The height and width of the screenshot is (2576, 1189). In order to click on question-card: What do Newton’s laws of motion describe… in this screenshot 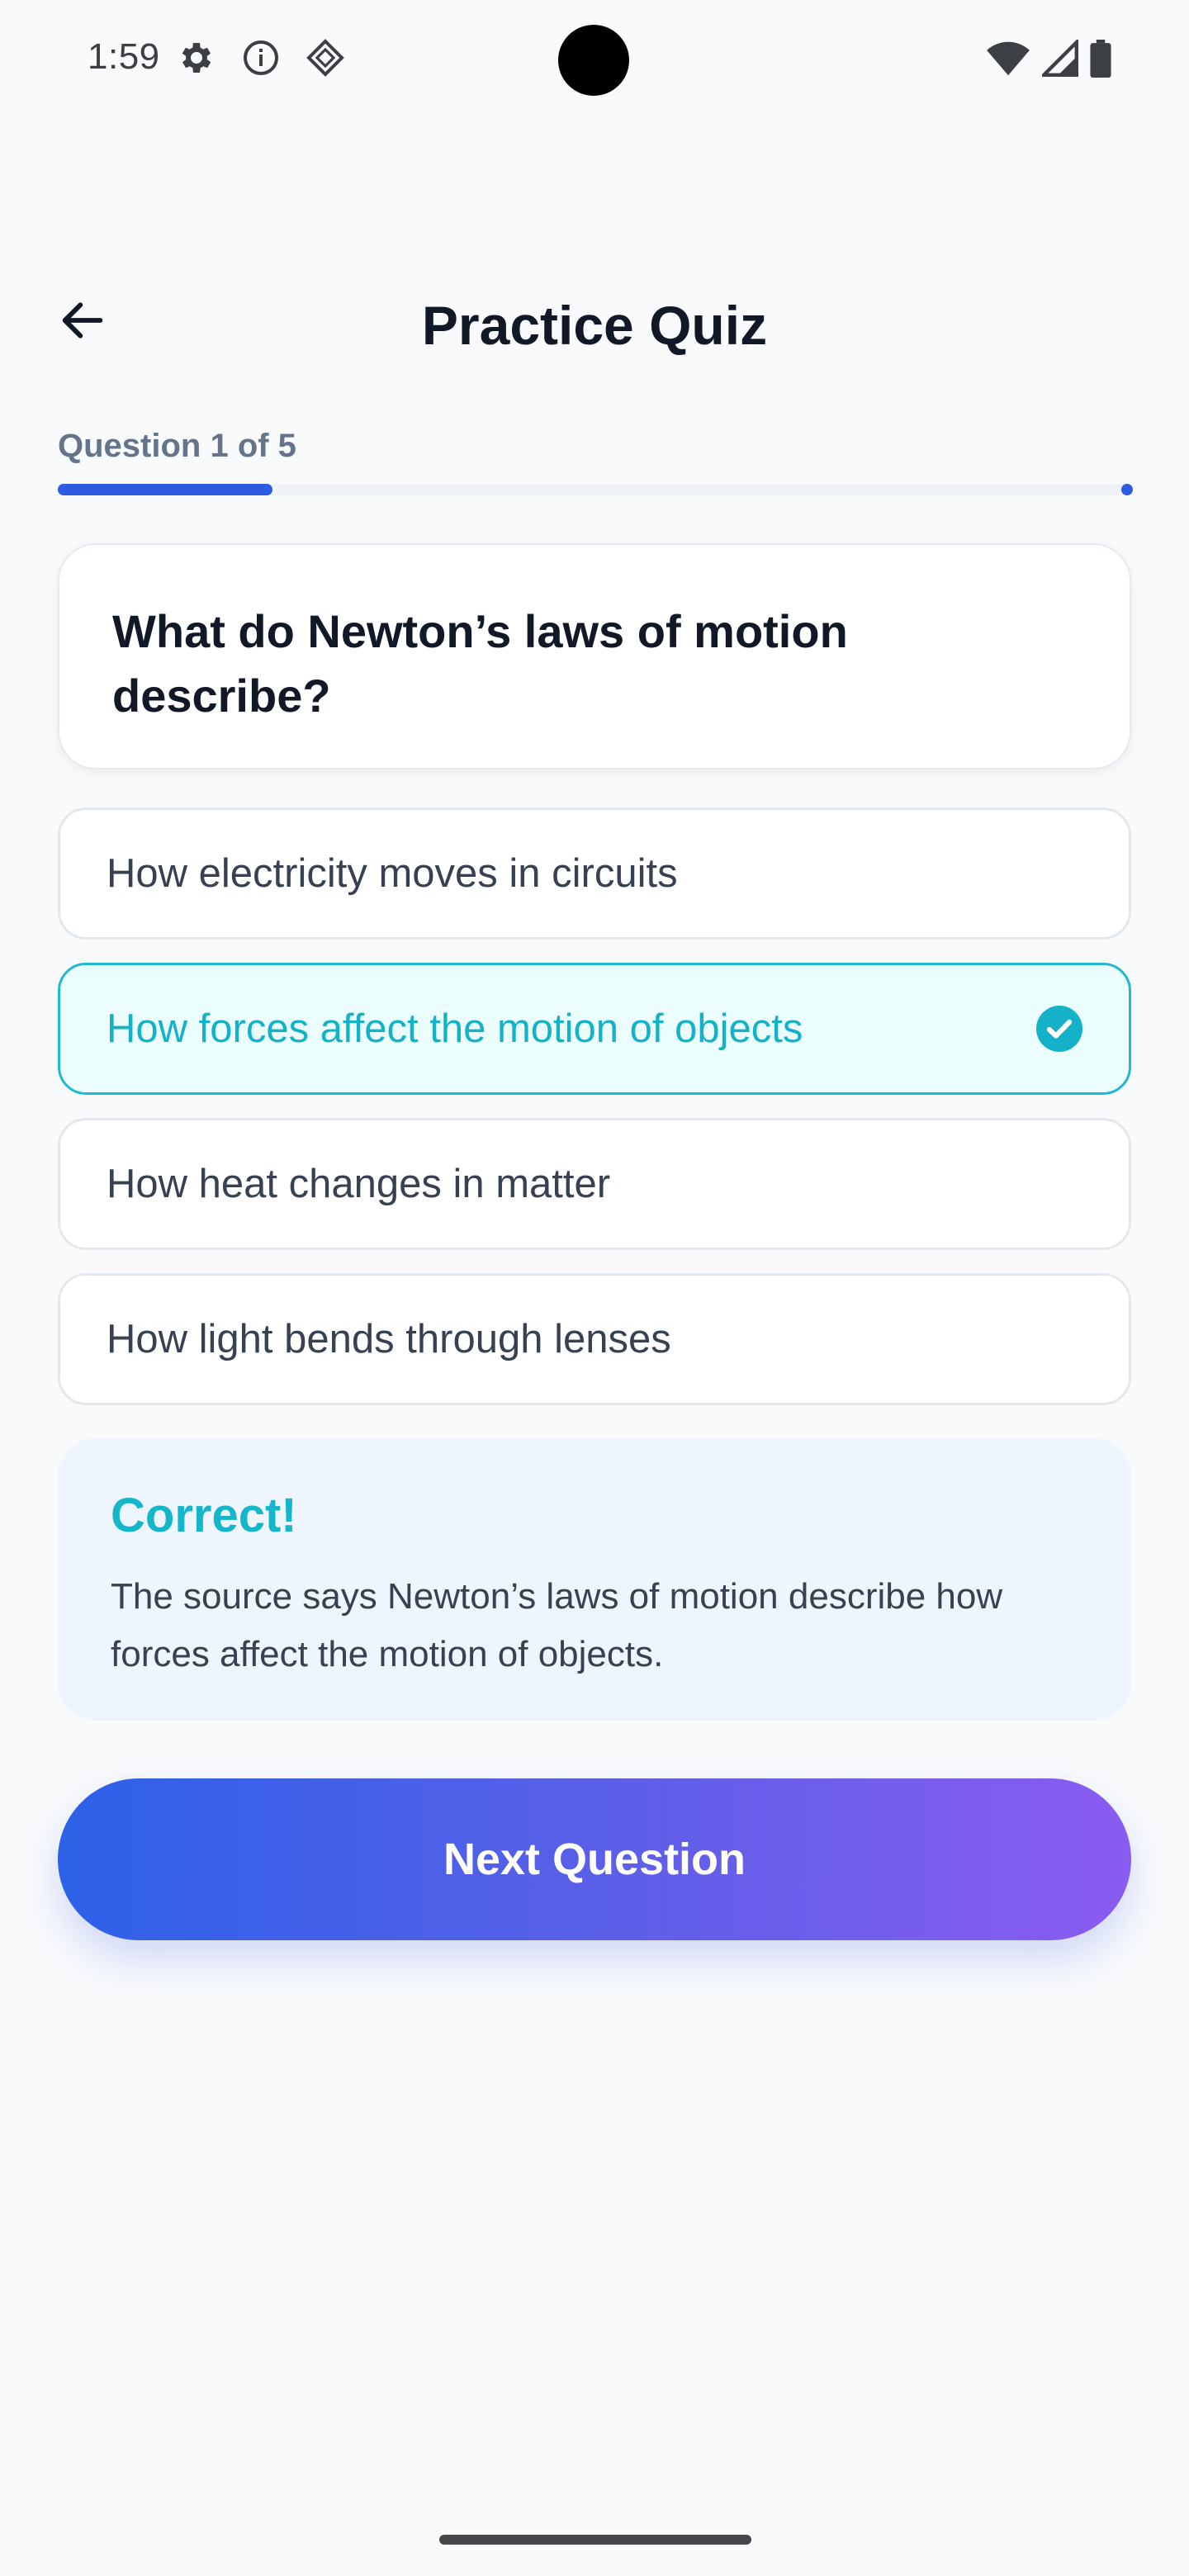, I will do `click(594, 656)`.